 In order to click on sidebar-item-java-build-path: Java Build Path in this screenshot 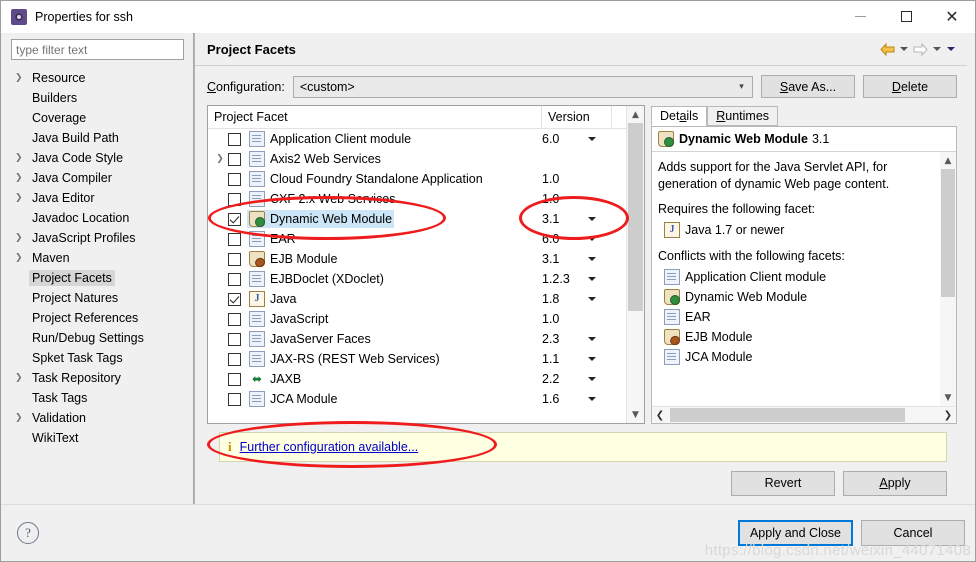, I will do `click(102, 138)`.